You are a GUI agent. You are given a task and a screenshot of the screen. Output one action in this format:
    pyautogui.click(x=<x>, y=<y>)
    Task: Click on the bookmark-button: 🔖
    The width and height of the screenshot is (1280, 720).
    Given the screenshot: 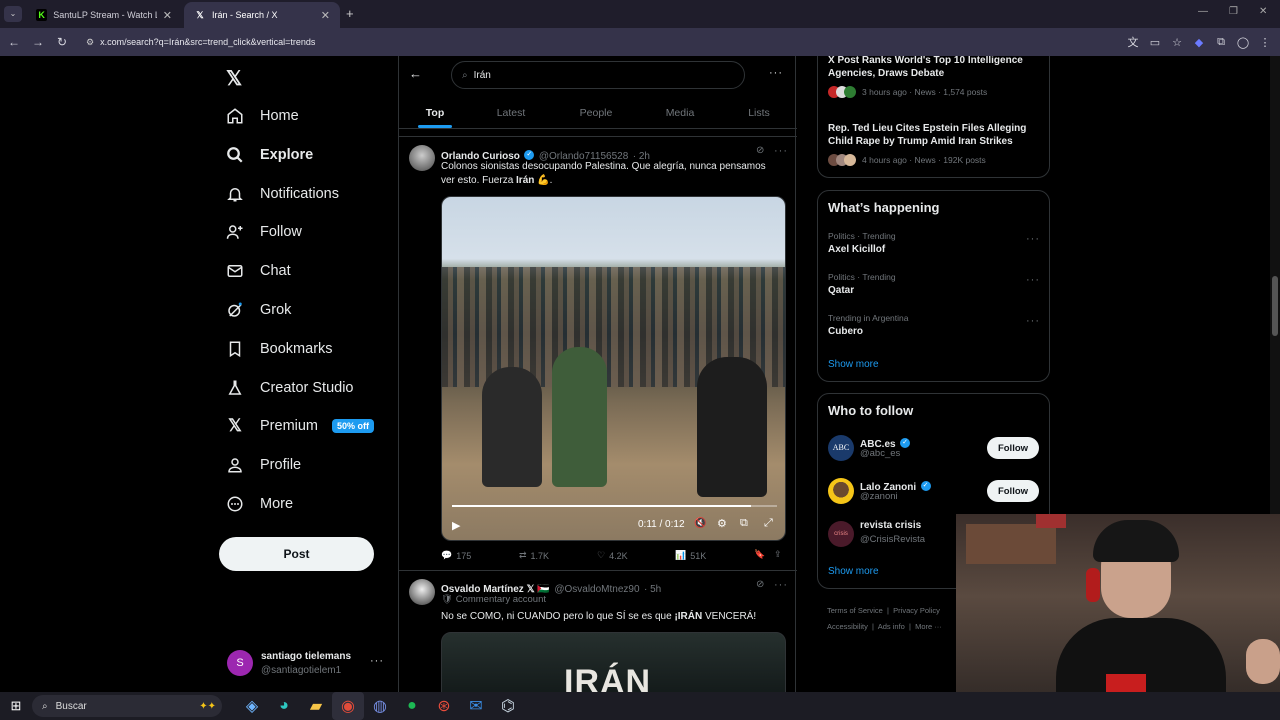 What is the action you would take?
    pyautogui.click(x=759, y=554)
    